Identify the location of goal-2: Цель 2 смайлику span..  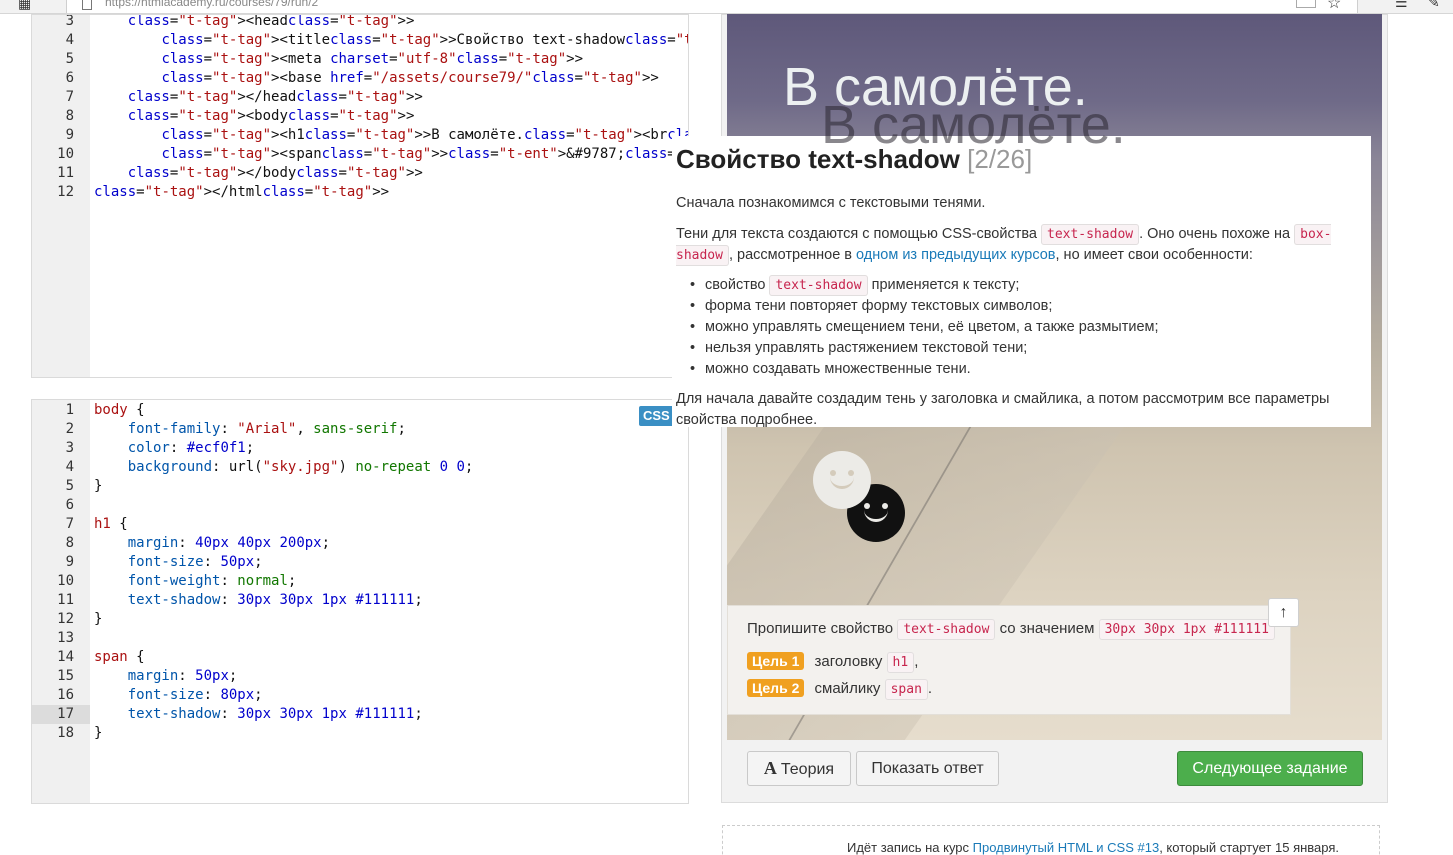
(840, 689).